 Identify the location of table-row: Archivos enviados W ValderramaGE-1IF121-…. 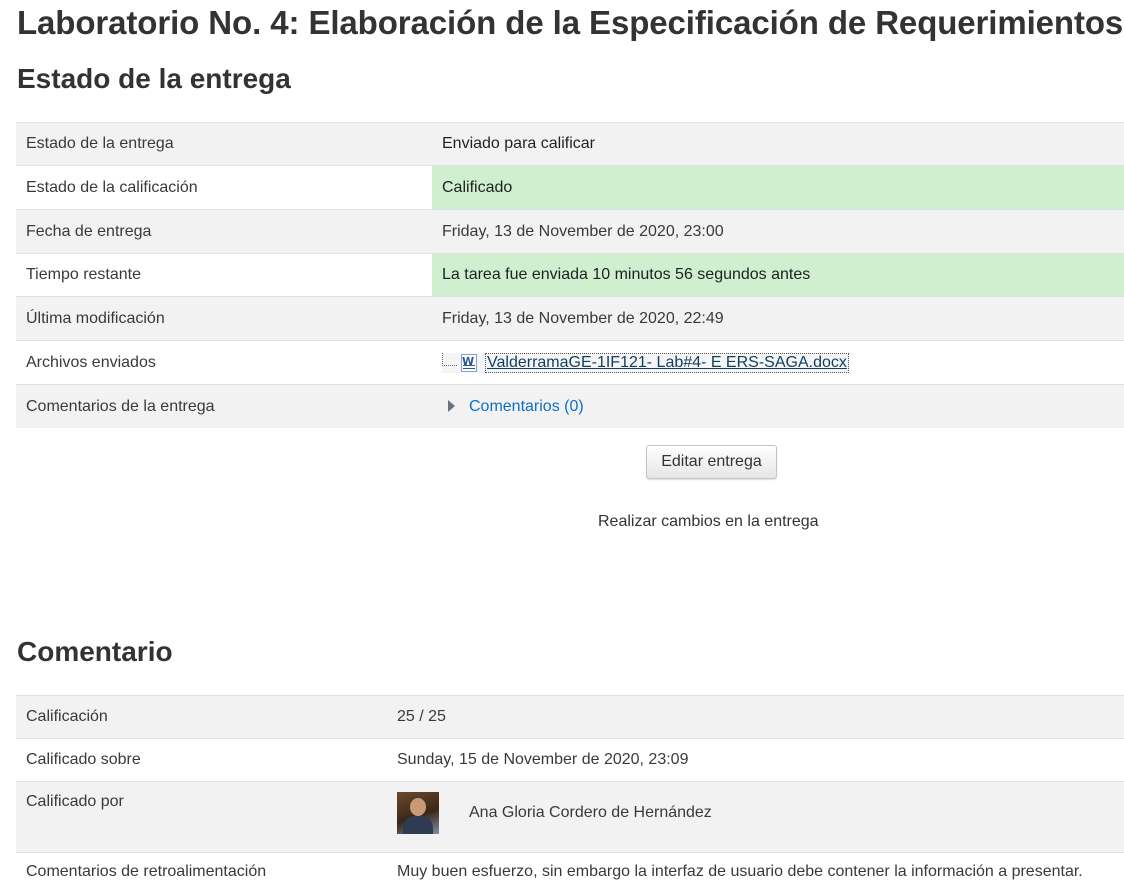
(570, 363).